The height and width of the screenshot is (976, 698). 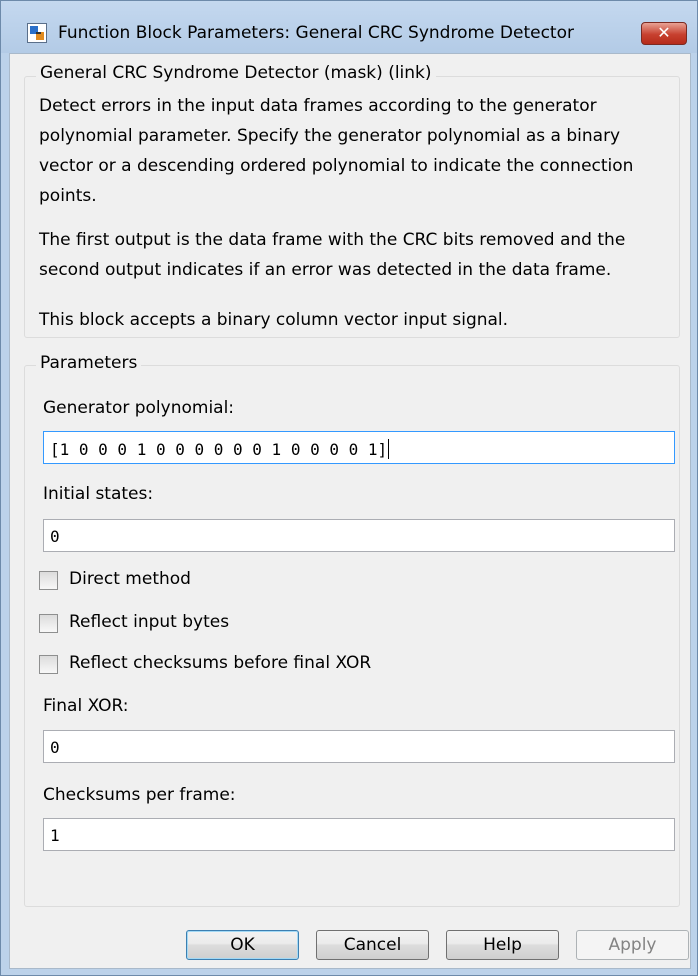 I want to click on ok-button: OK, so click(x=242, y=945).